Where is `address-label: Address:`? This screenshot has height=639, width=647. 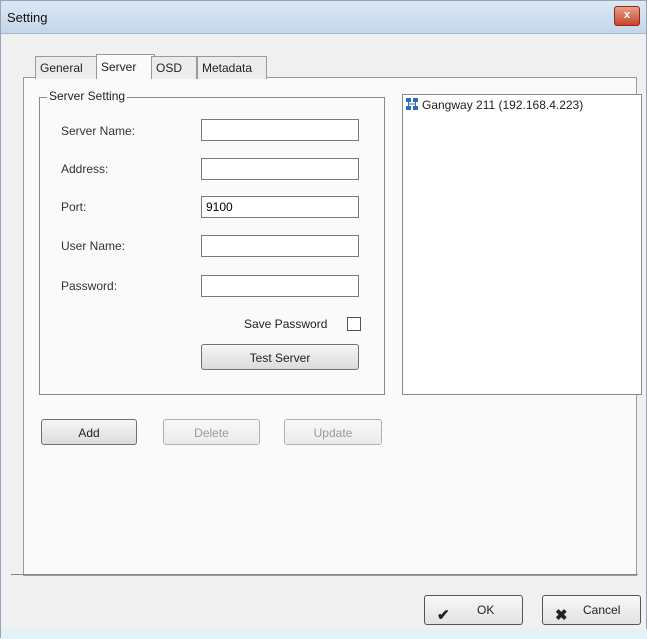 address-label: Address: is located at coordinates (85, 169).